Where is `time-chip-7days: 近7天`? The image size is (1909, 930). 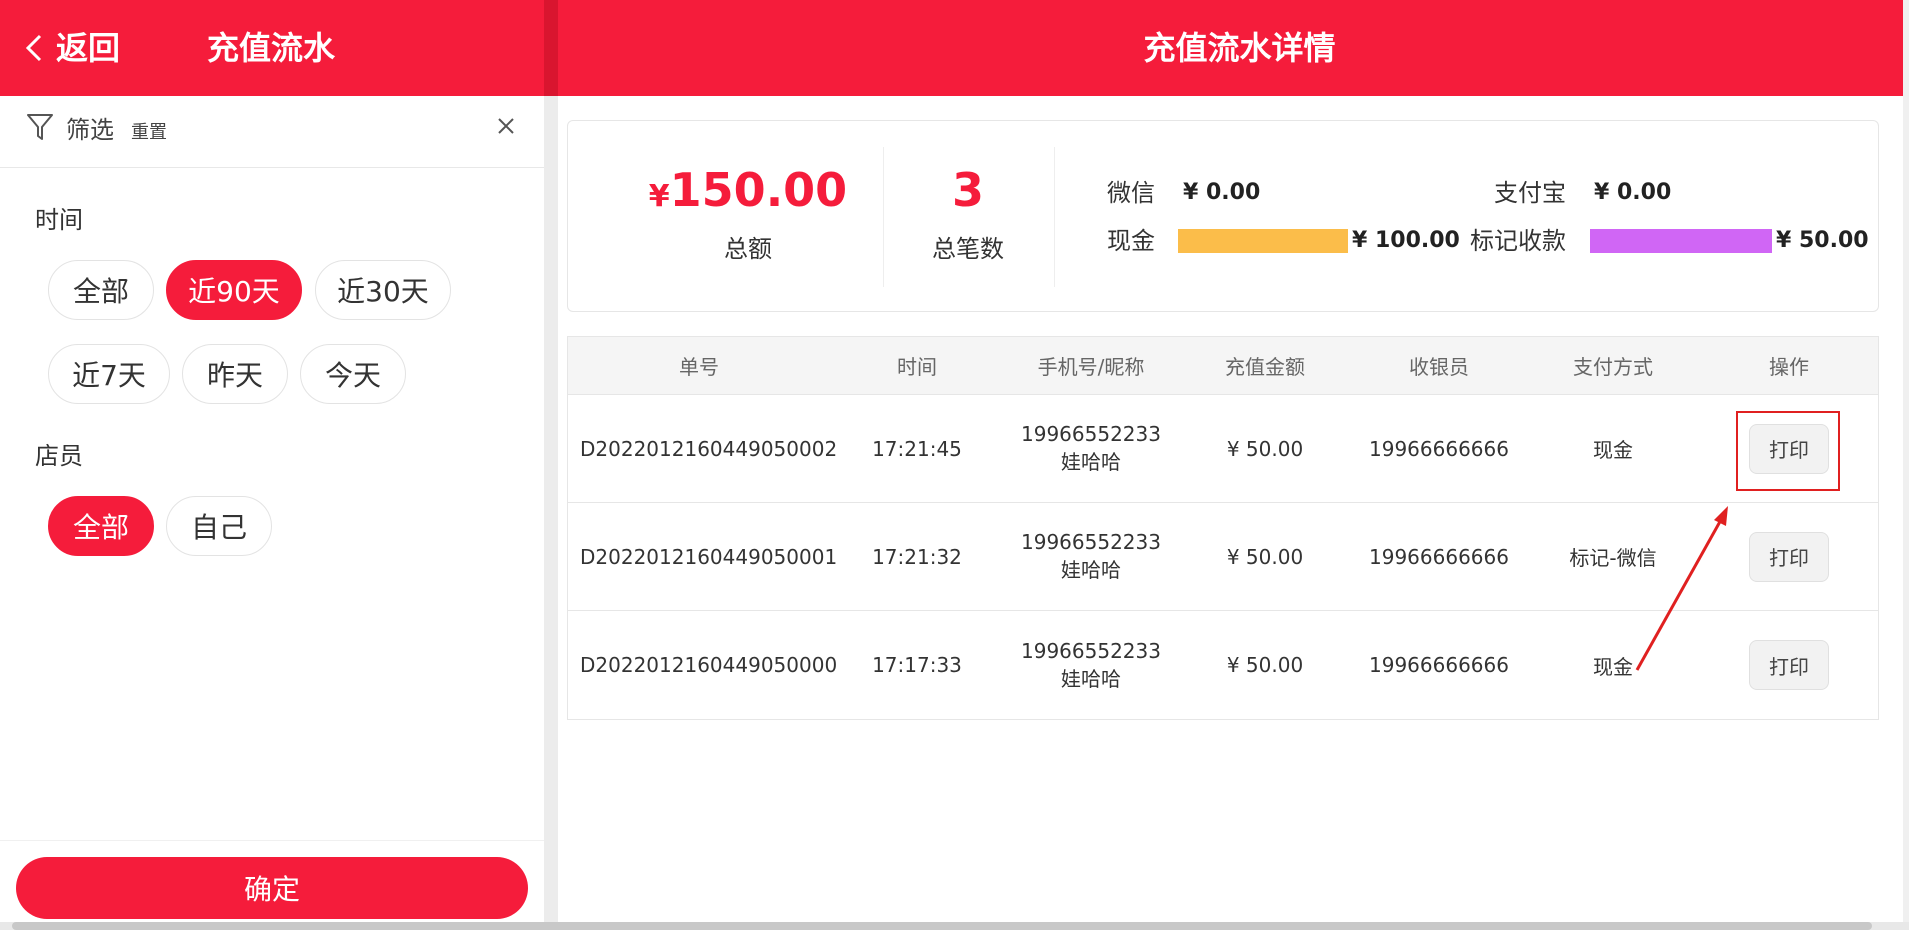
time-chip-7days: 近7天 is located at coordinates (109, 374).